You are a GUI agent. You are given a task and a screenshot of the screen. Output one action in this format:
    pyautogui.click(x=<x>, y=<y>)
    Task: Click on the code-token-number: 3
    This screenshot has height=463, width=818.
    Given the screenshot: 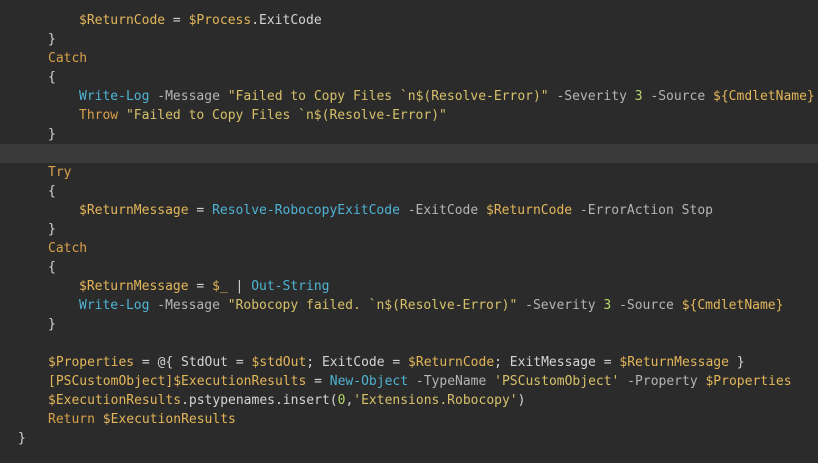 What is the action you would take?
    pyautogui.click(x=638, y=96)
    